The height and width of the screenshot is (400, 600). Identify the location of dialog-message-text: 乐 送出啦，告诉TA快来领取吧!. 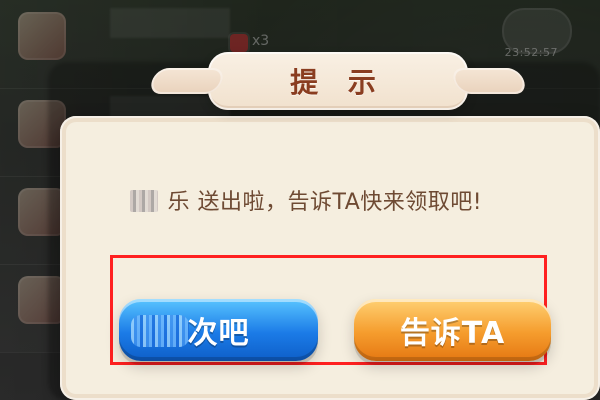
(325, 202).